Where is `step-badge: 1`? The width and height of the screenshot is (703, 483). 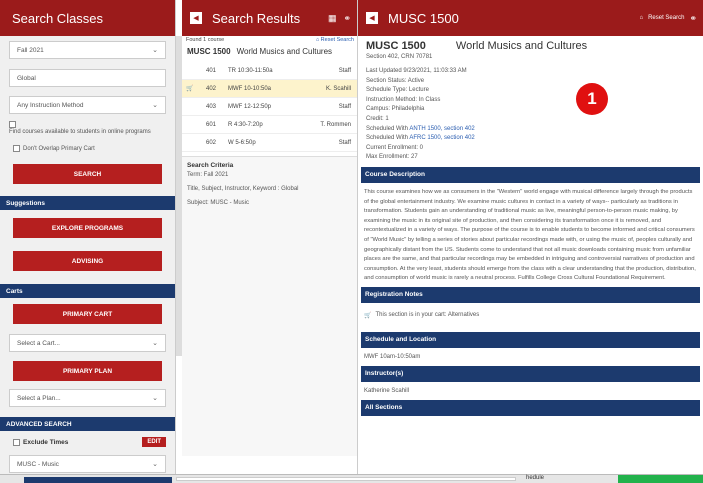 step-badge: 1 is located at coordinates (592, 99).